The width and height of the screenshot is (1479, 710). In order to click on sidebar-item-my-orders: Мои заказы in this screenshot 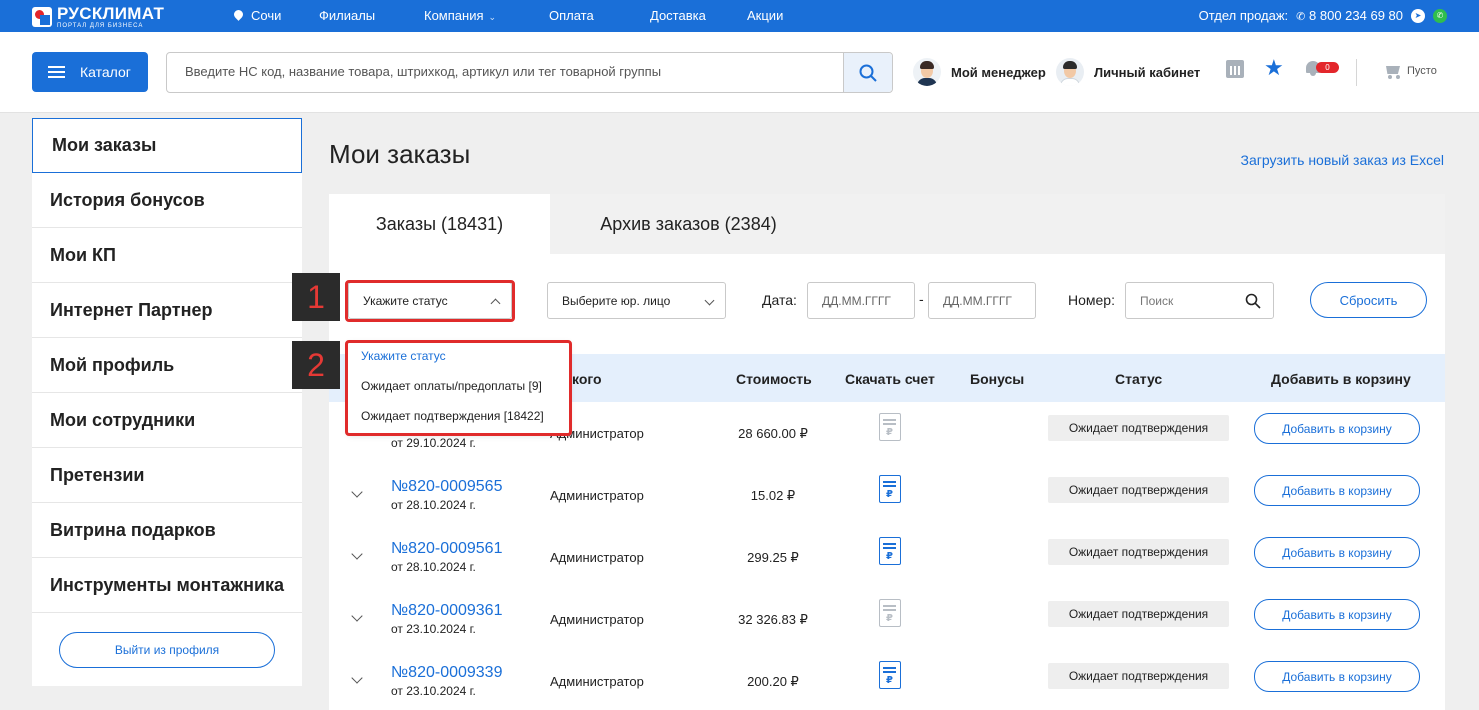, I will do `click(167, 145)`.